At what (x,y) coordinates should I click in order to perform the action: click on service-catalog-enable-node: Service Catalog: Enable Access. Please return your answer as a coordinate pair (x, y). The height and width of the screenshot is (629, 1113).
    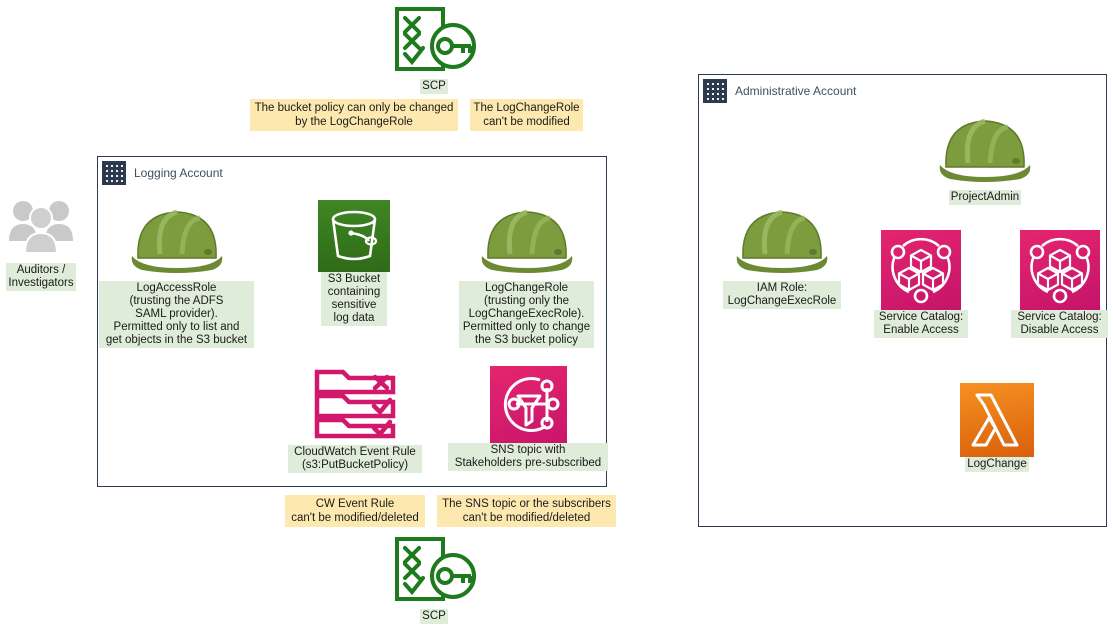
    Looking at the image, I should click on (921, 284).